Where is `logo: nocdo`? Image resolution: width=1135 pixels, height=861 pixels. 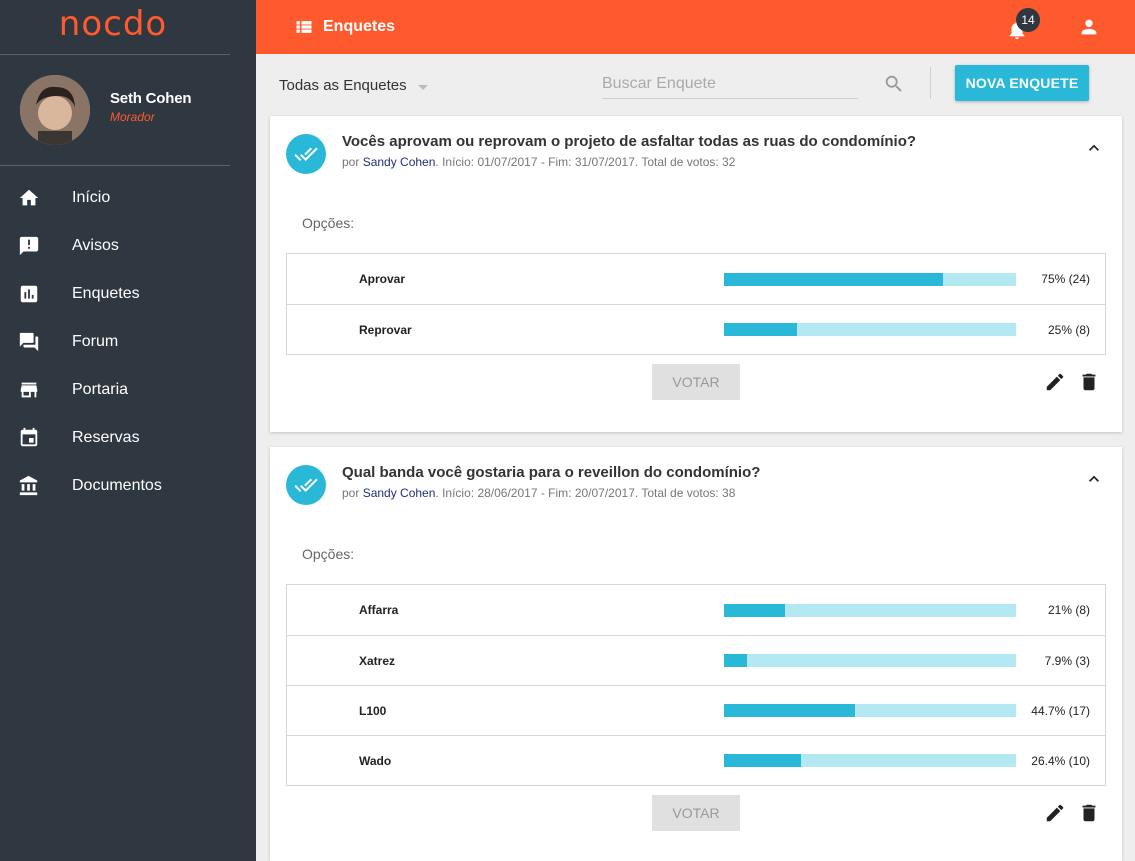
logo: nocdo is located at coordinates (128, 27).